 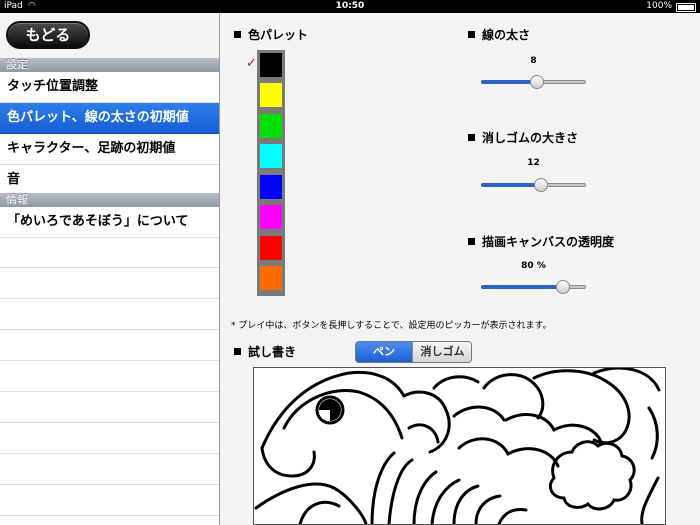 What do you see at coordinates (109, 149) in the screenshot?
I see `sidebar-item-character-defaults: キャラクター、足跡の初期値` at bounding box center [109, 149].